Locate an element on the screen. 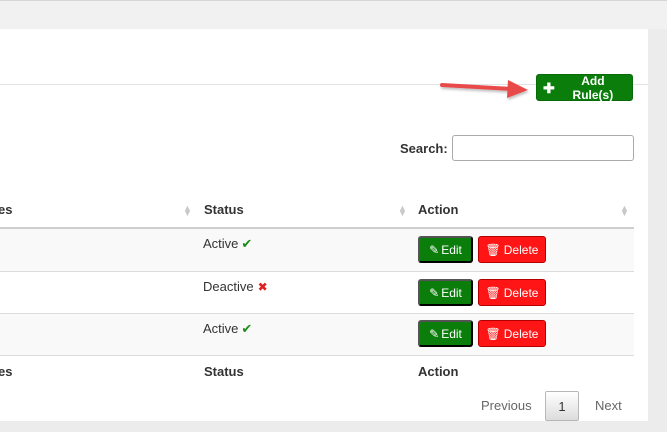 The height and width of the screenshot is (432, 667). plus-icon: ✚ is located at coordinates (549, 87).